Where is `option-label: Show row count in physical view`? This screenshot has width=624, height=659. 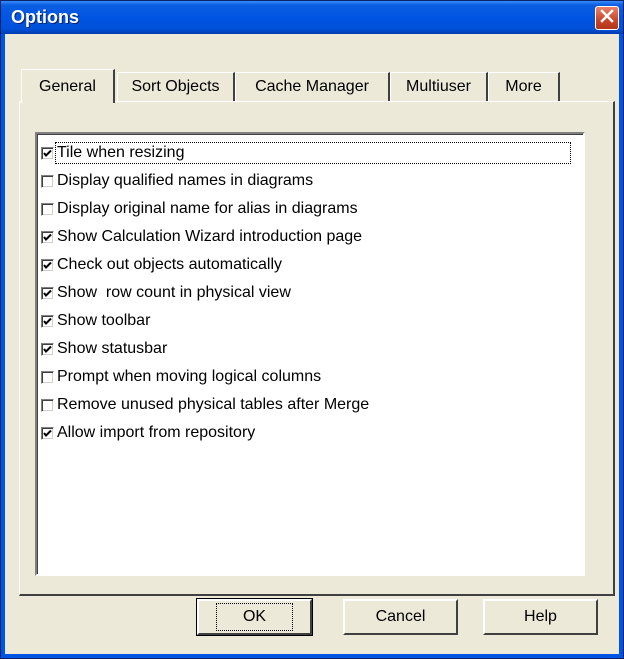 option-label: Show row count in physical view is located at coordinates (174, 292).